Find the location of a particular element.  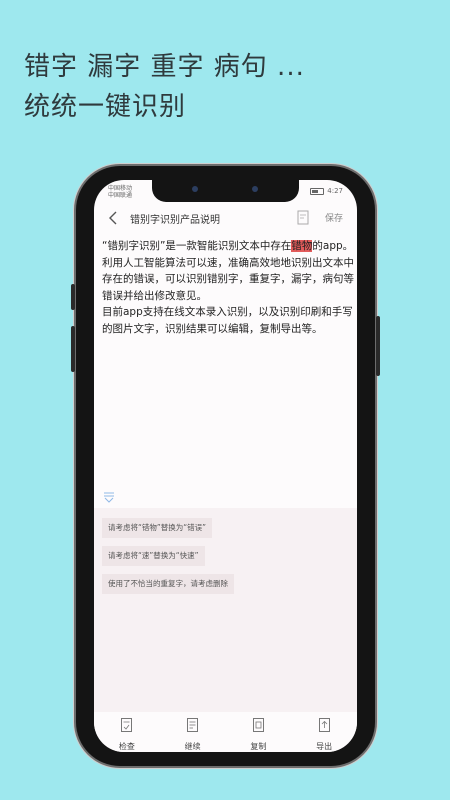

carrier-info: 中国移动 中国联通 is located at coordinates (120, 192).